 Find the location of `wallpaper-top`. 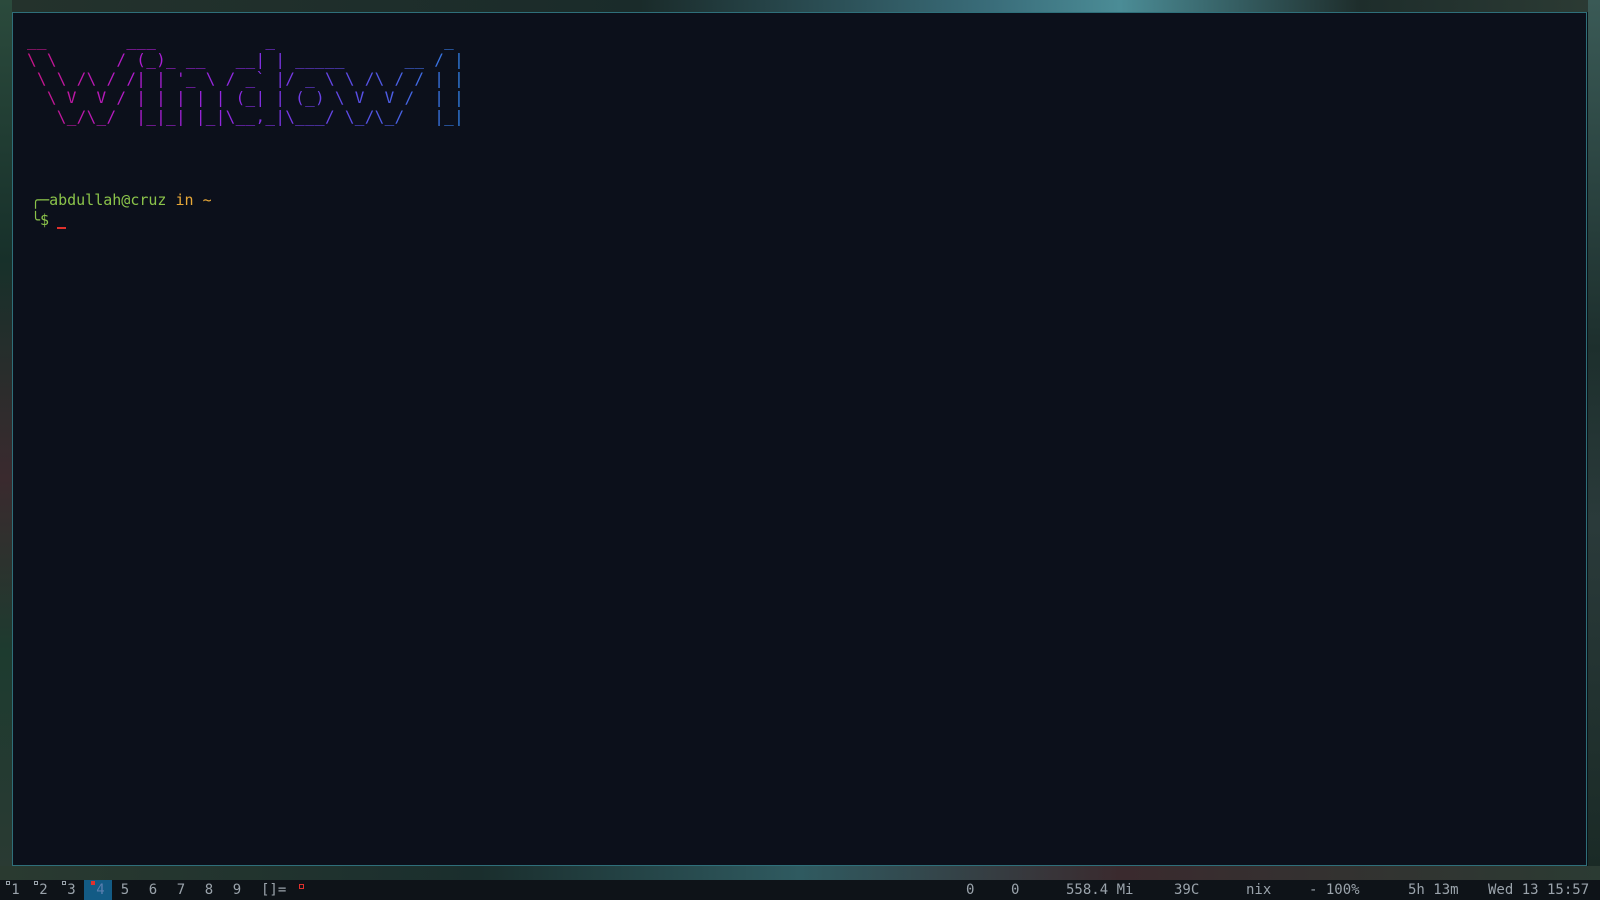

wallpaper-top is located at coordinates (800, 6).